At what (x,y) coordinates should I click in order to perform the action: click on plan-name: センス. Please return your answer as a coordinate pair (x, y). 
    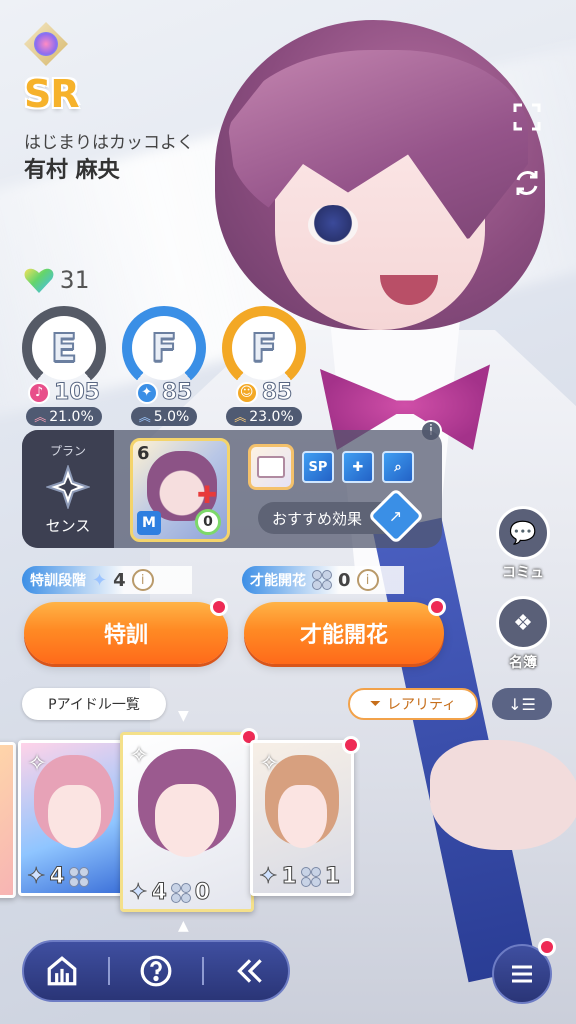
    Looking at the image, I should click on (68, 526).